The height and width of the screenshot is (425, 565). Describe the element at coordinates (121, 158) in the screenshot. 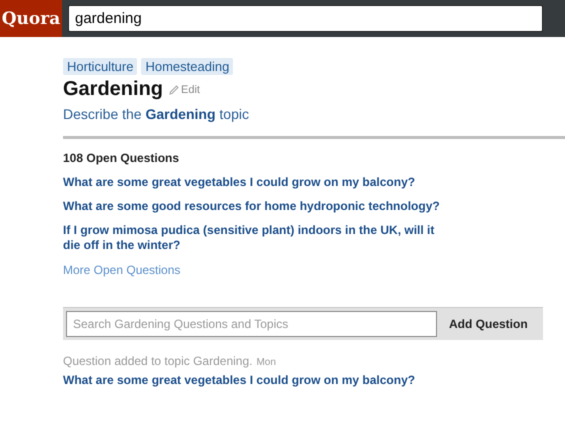

I see `section-heading: 108 Open Questions` at that location.